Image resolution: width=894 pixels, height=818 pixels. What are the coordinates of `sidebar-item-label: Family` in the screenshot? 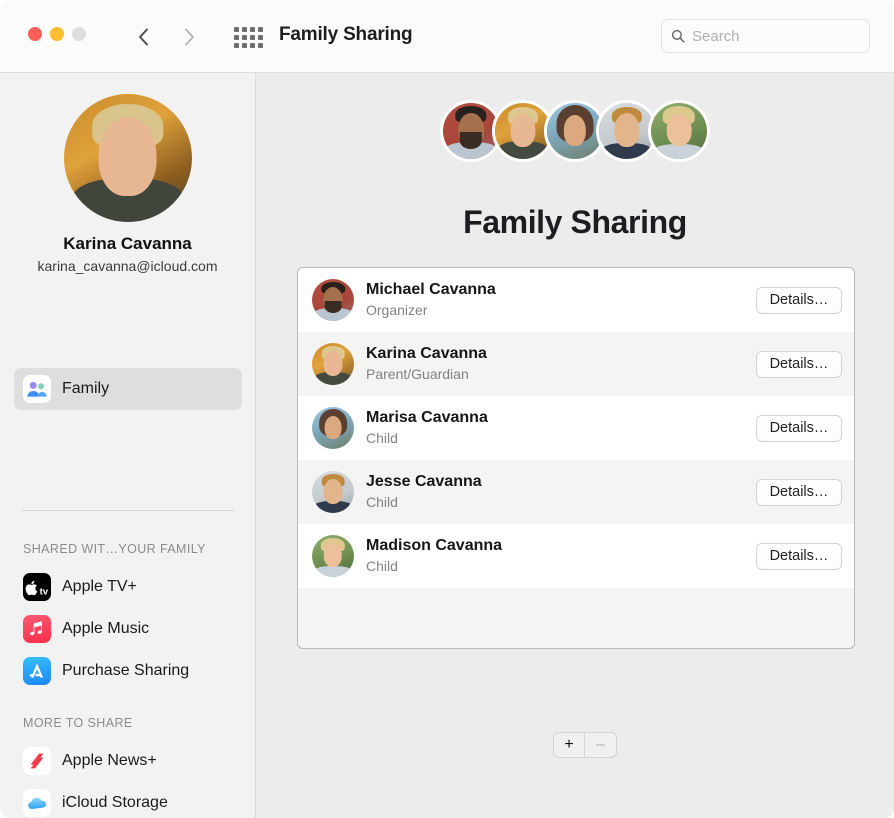 It's located at (86, 388).